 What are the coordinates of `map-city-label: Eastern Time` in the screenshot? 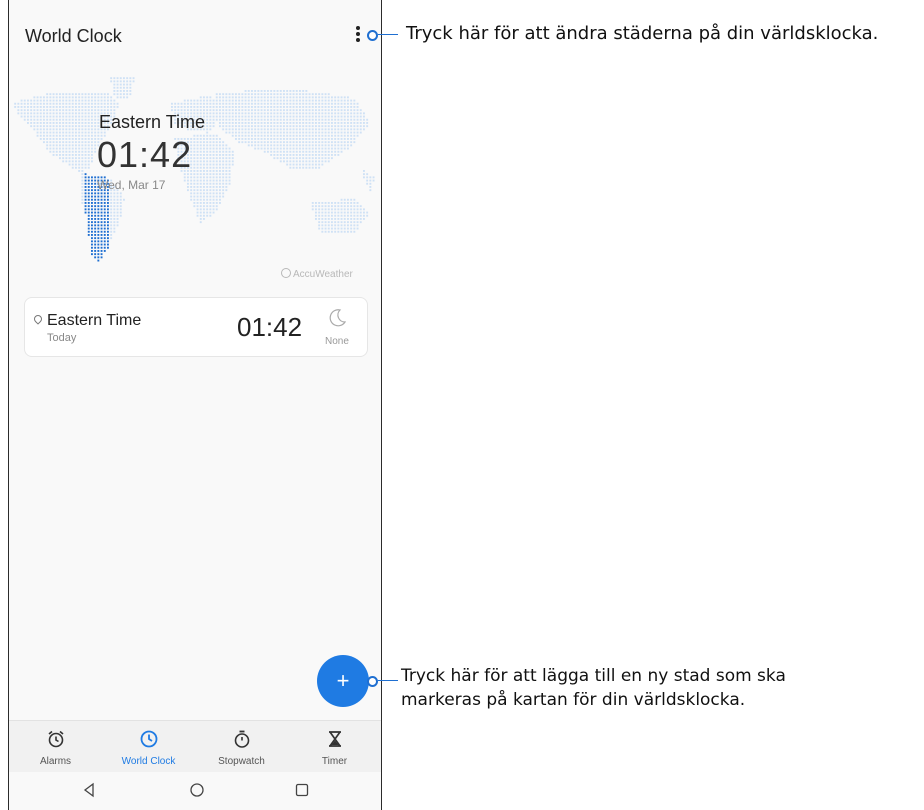 It's located at (152, 122).